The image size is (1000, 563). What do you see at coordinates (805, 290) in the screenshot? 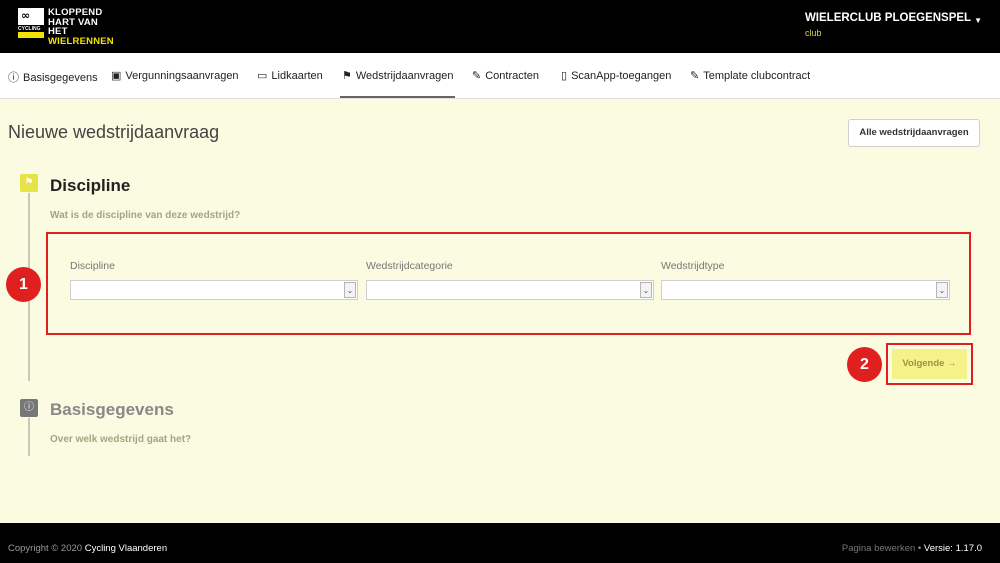
I see `wedstrijdtype-select: ⌄` at bounding box center [805, 290].